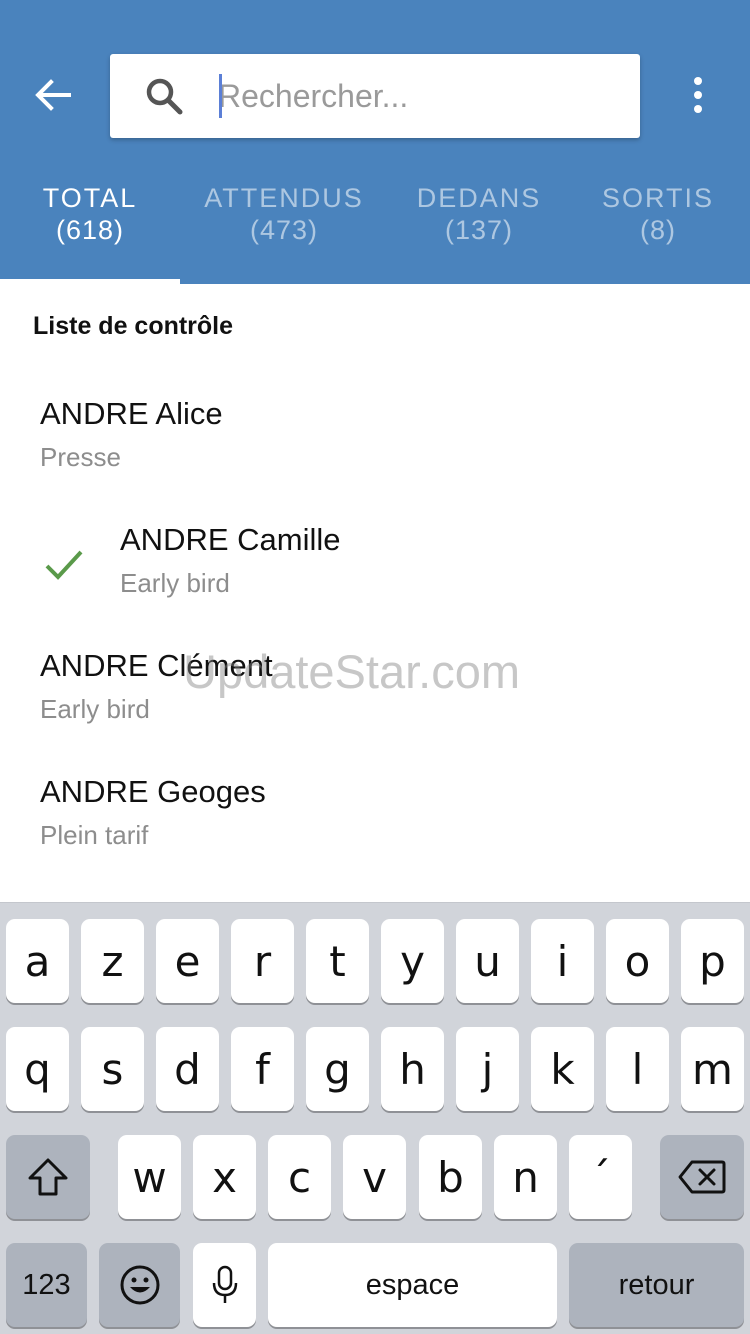 The height and width of the screenshot is (1334, 750). I want to click on tab-dedans: DEDANS (137), so click(479, 227).